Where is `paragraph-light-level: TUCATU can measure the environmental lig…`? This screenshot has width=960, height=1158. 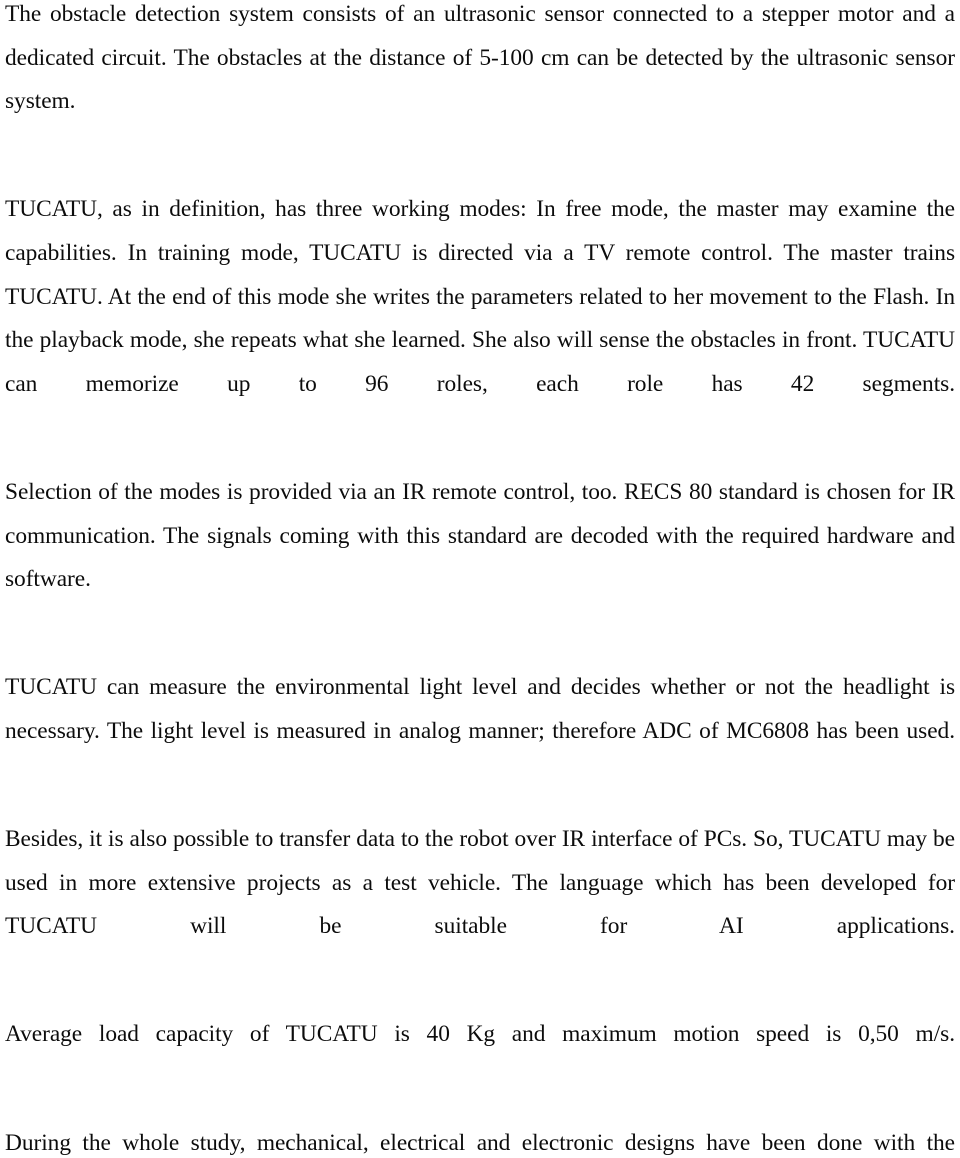 paragraph-light-level: TUCATU can measure the environmental lig… is located at coordinates (480, 709).